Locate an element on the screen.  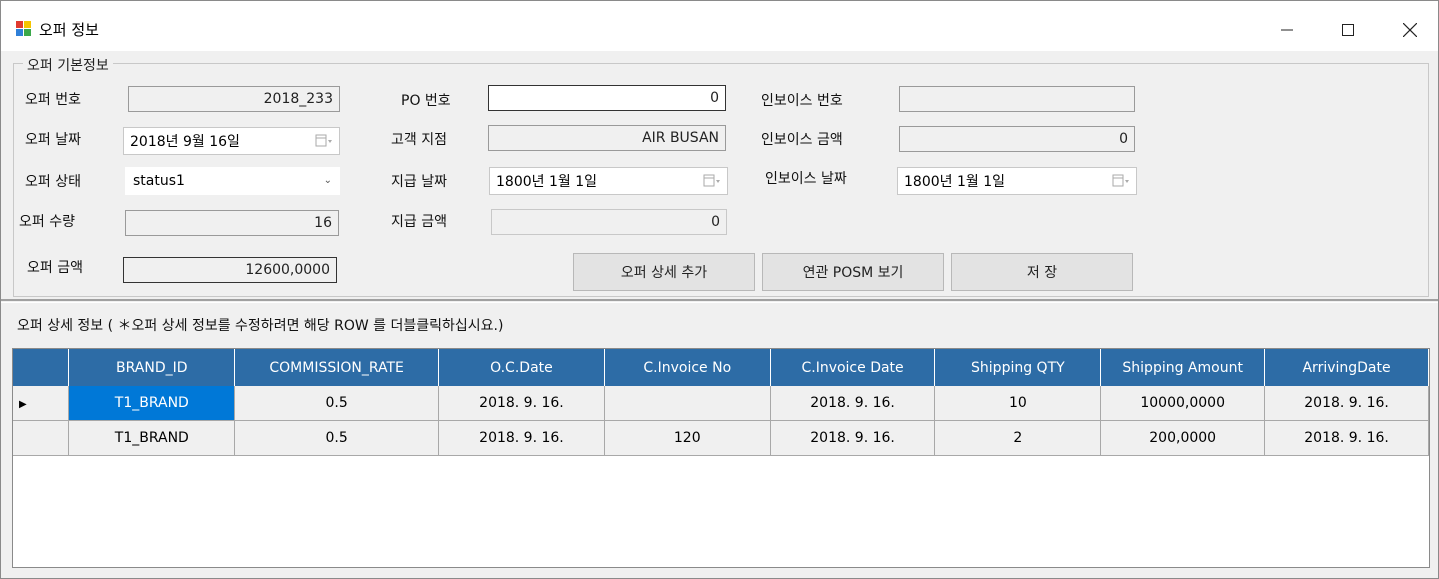
minimize-icon is located at coordinates (1287, 30).